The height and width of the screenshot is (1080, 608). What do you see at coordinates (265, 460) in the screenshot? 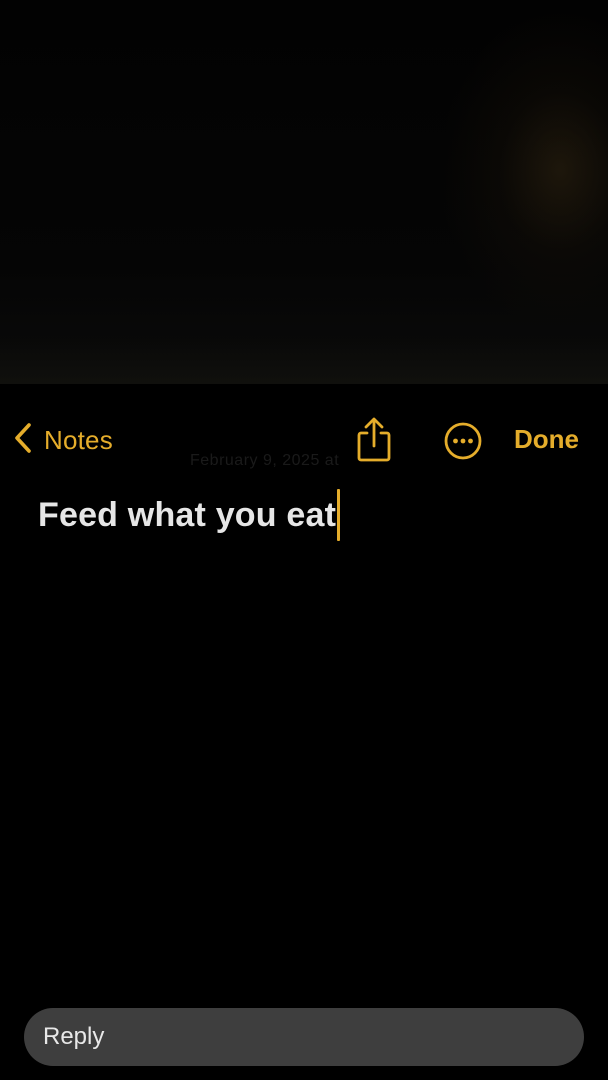
I see `note-date: February 9, 2025 at` at bounding box center [265, 460].